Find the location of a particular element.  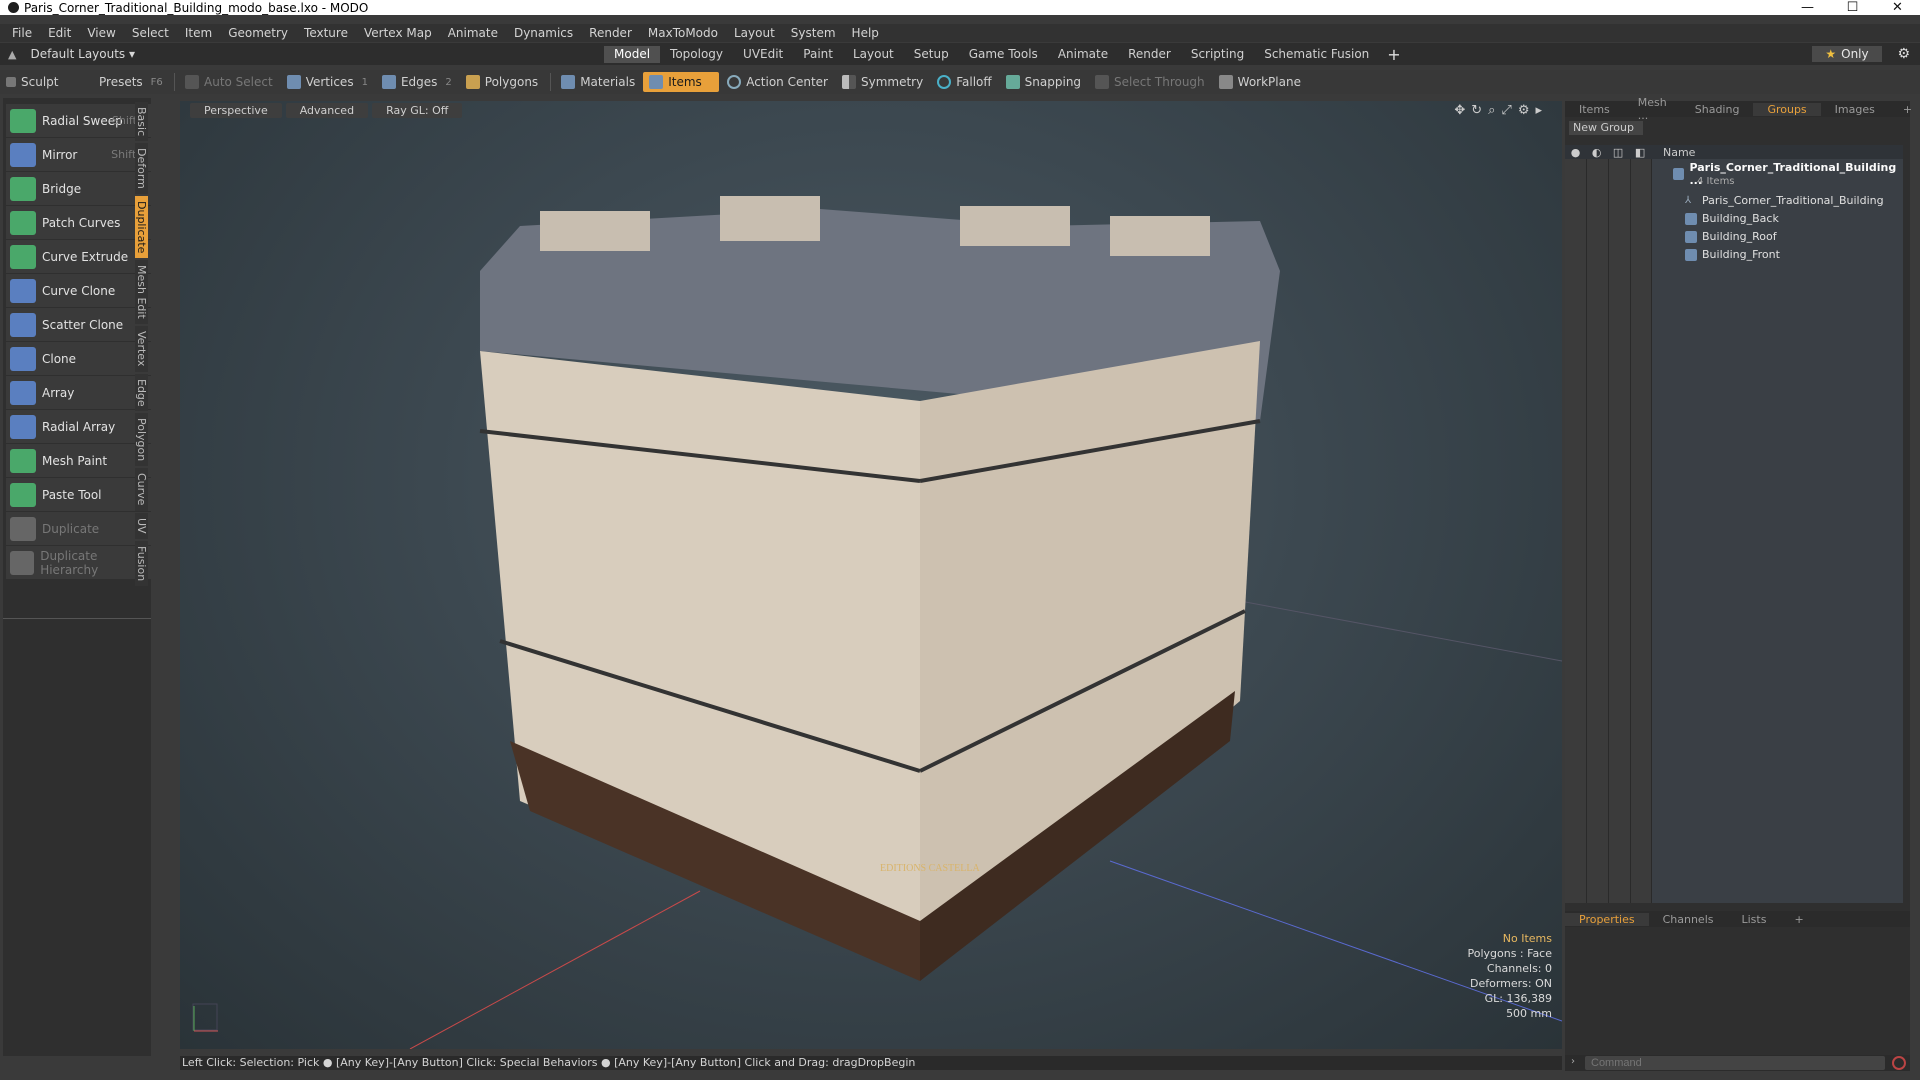

menu-dynamics: Dynamics is located at coordinates (543, 33).